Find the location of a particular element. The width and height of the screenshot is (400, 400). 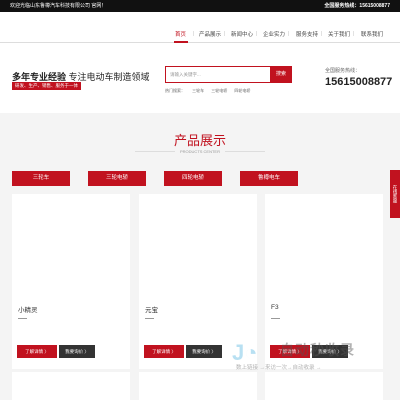

nav-item-contact: 联系我们 is located at coordinates (372, 34).